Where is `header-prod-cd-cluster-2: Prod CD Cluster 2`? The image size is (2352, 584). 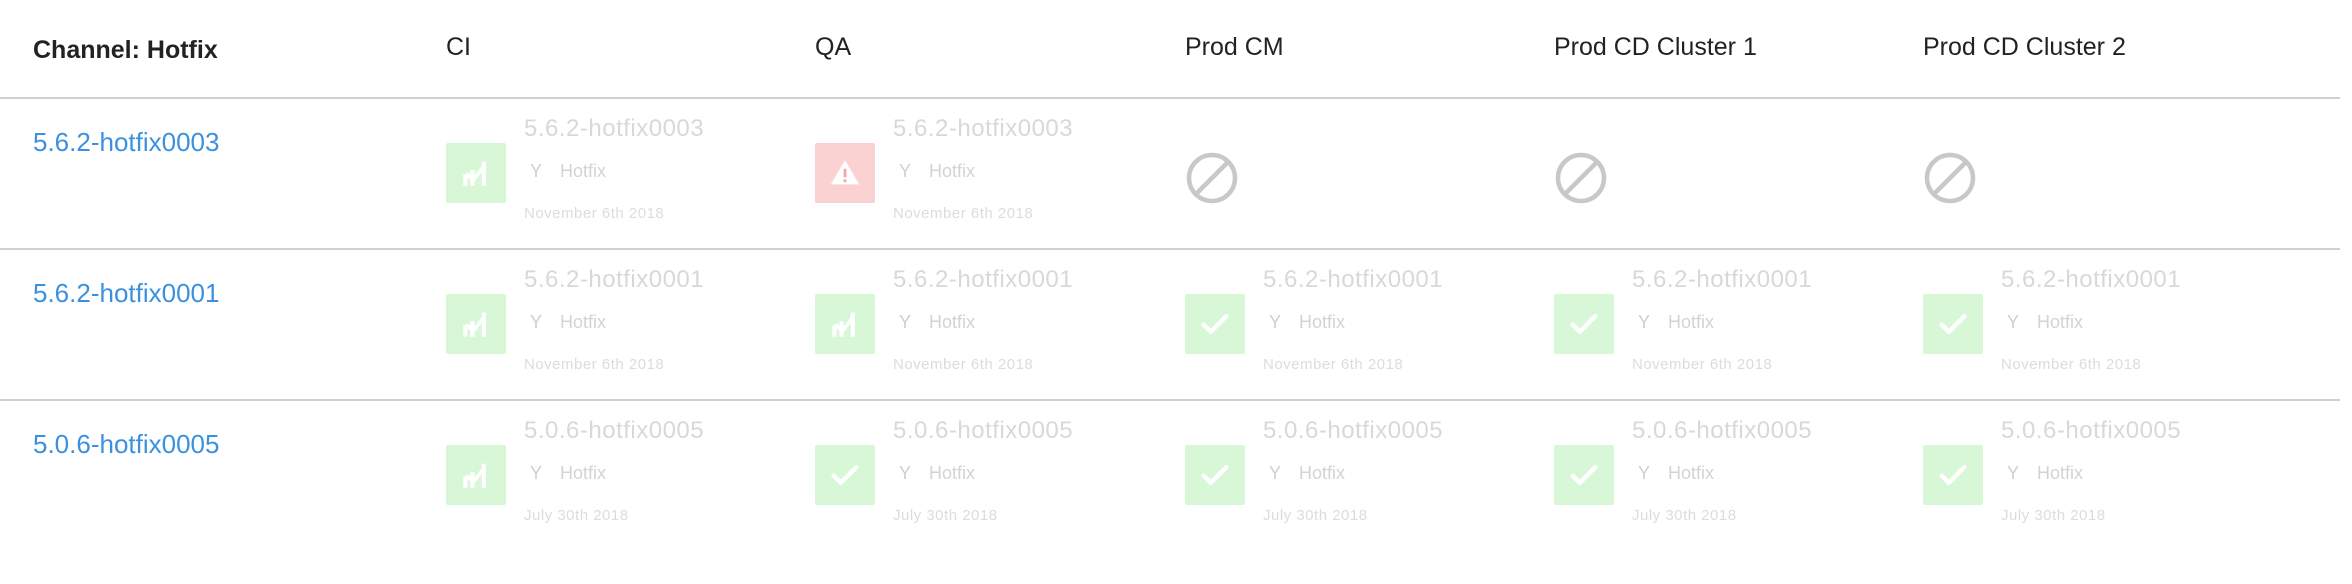
header-prod-cd-cluster-2: Prod CD Cluster 2 is located at coordinates (2024, 47).